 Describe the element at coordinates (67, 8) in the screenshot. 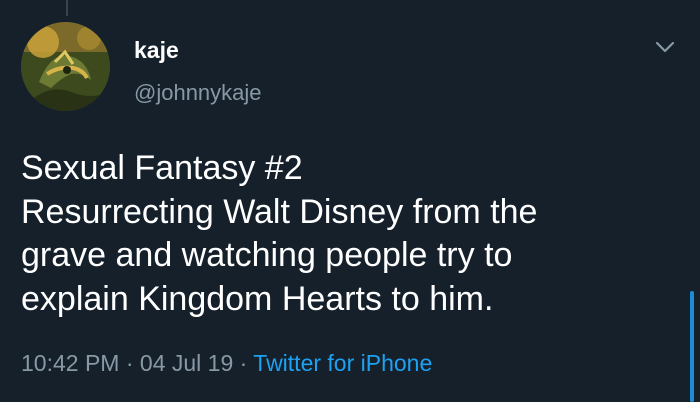

I see `thread-connector-line` at that location.